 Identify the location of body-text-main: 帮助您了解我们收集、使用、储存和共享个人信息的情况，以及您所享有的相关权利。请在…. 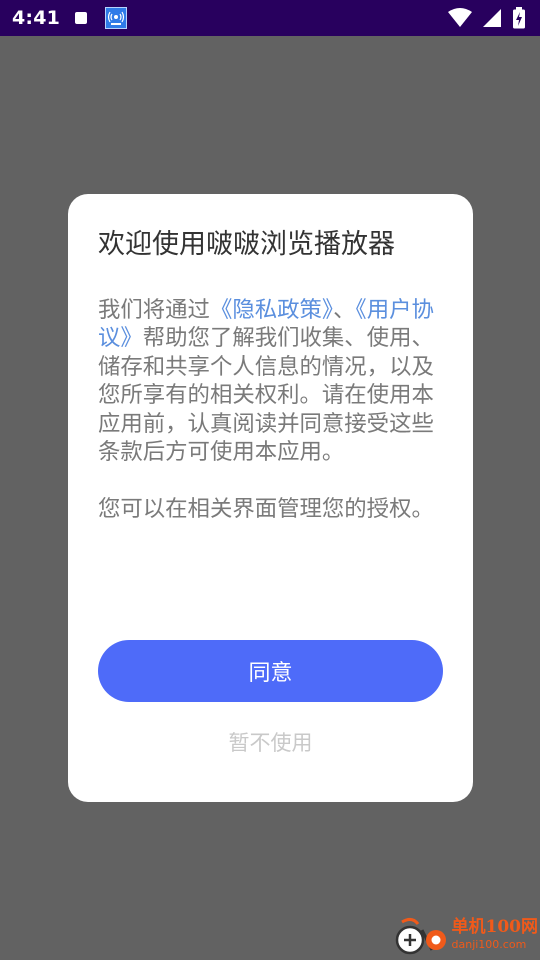
(266, 395).